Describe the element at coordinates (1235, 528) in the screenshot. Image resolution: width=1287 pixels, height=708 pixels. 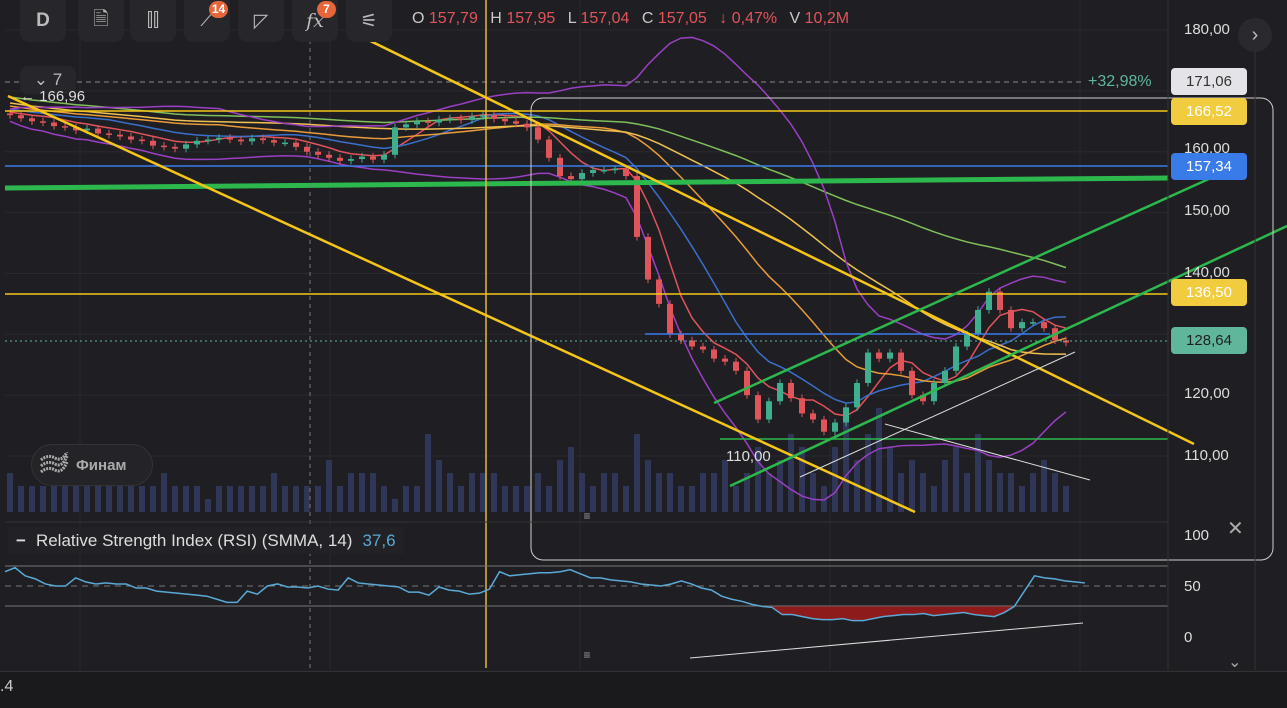
I see `close-rsi-button: ✕` at that location.